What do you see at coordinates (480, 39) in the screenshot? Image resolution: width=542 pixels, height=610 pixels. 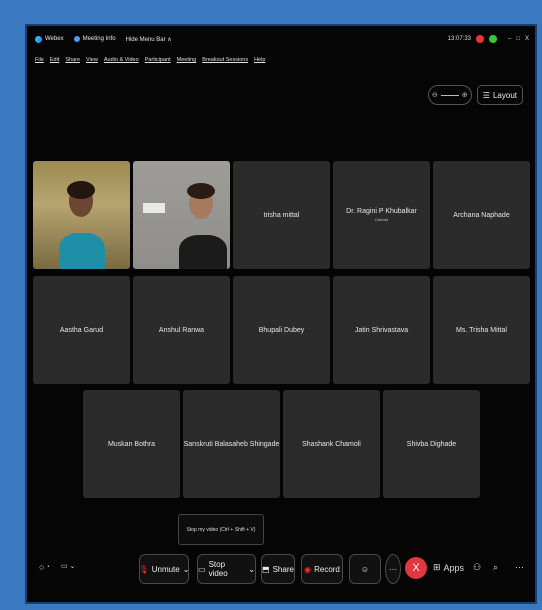 I see `recording-indicator-icon` at bounding box center [480, 39].